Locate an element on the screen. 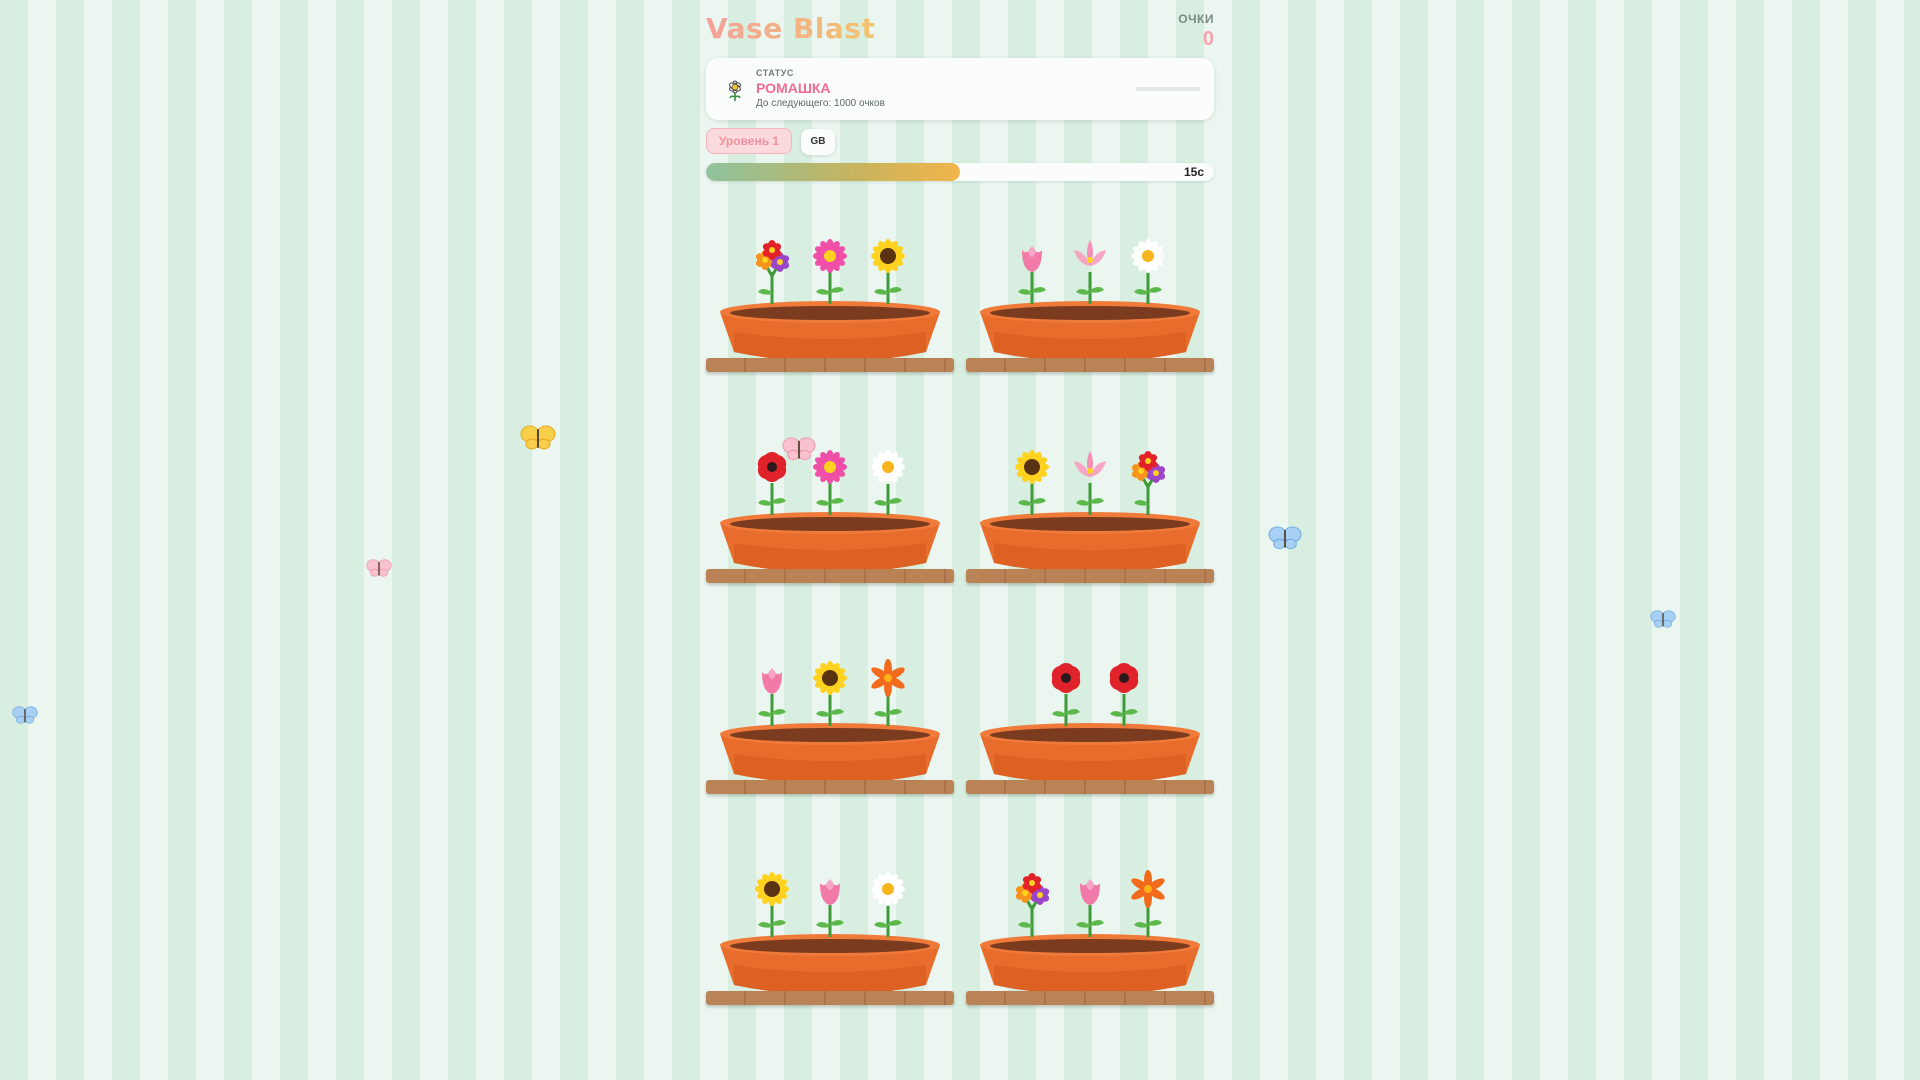  status-card: СТАТУС РОМАШКА До следующего: 1000 очков is located at coordinates (960, 89).